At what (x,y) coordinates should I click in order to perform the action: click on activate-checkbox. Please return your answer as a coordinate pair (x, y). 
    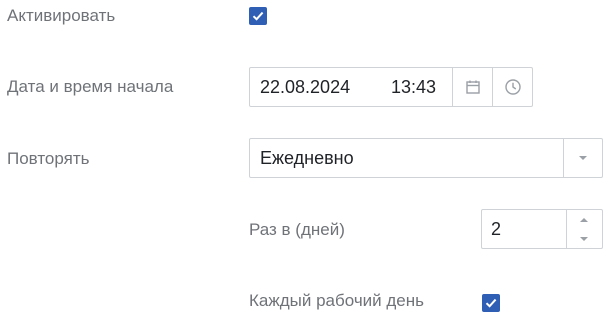
    Looking at the image, I should click on (258, 16).